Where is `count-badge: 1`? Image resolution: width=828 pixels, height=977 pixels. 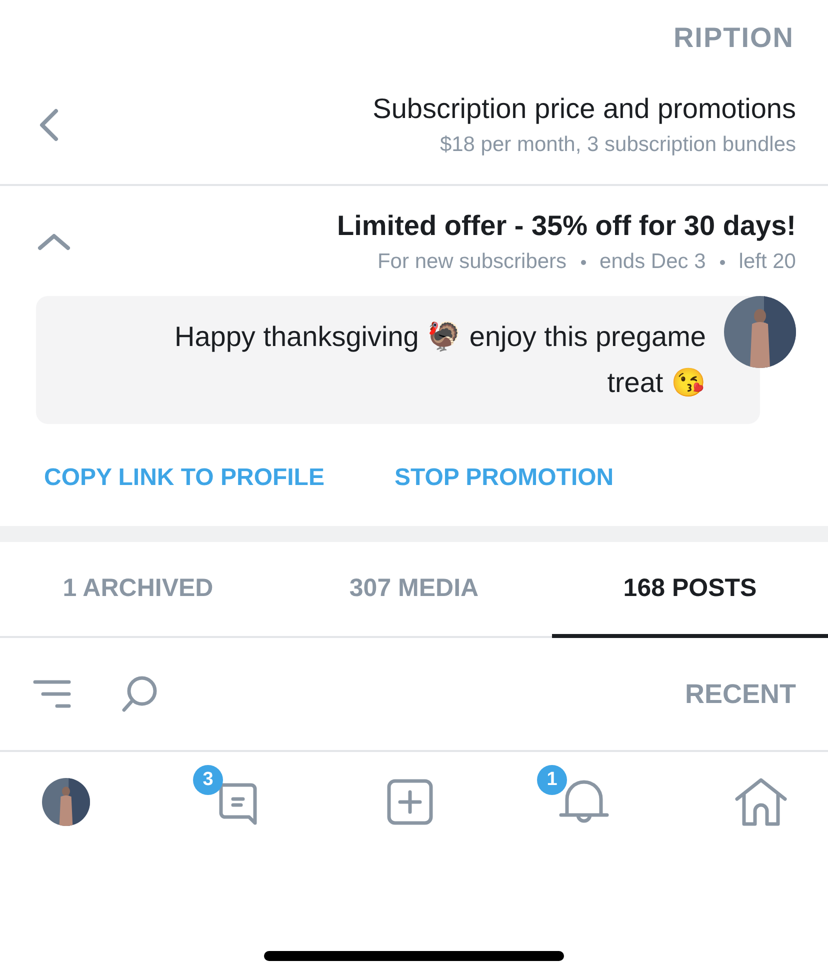
count-badge: 1 is located at coordinates (552, 780).